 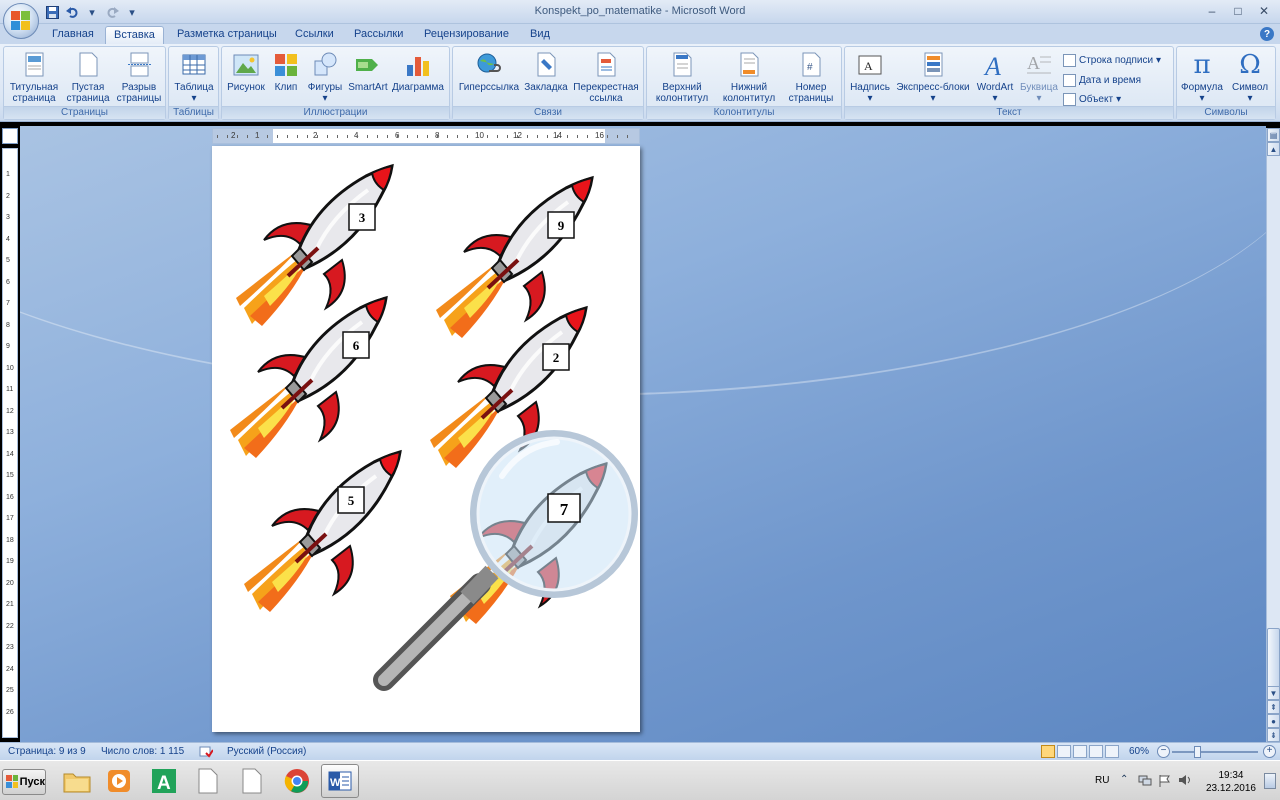 I want to click on cross-reference-button: Перекрестная ссылка, so click(x=606, y=77).